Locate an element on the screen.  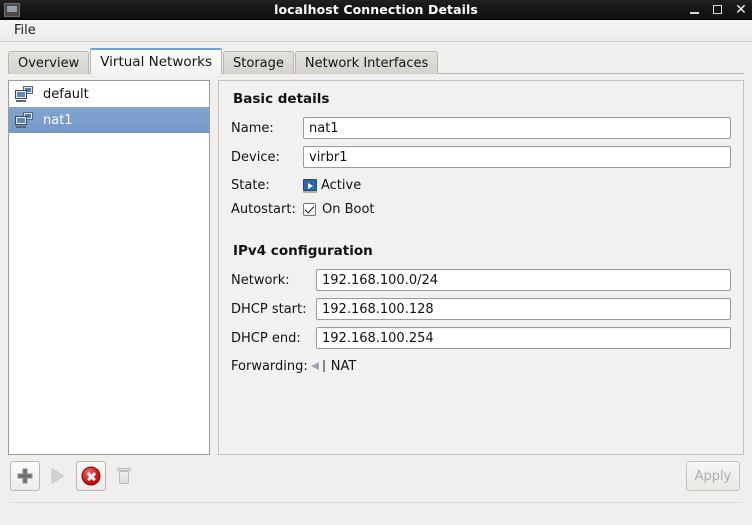
name-input: nat1 is located at coordinates (517, 128).